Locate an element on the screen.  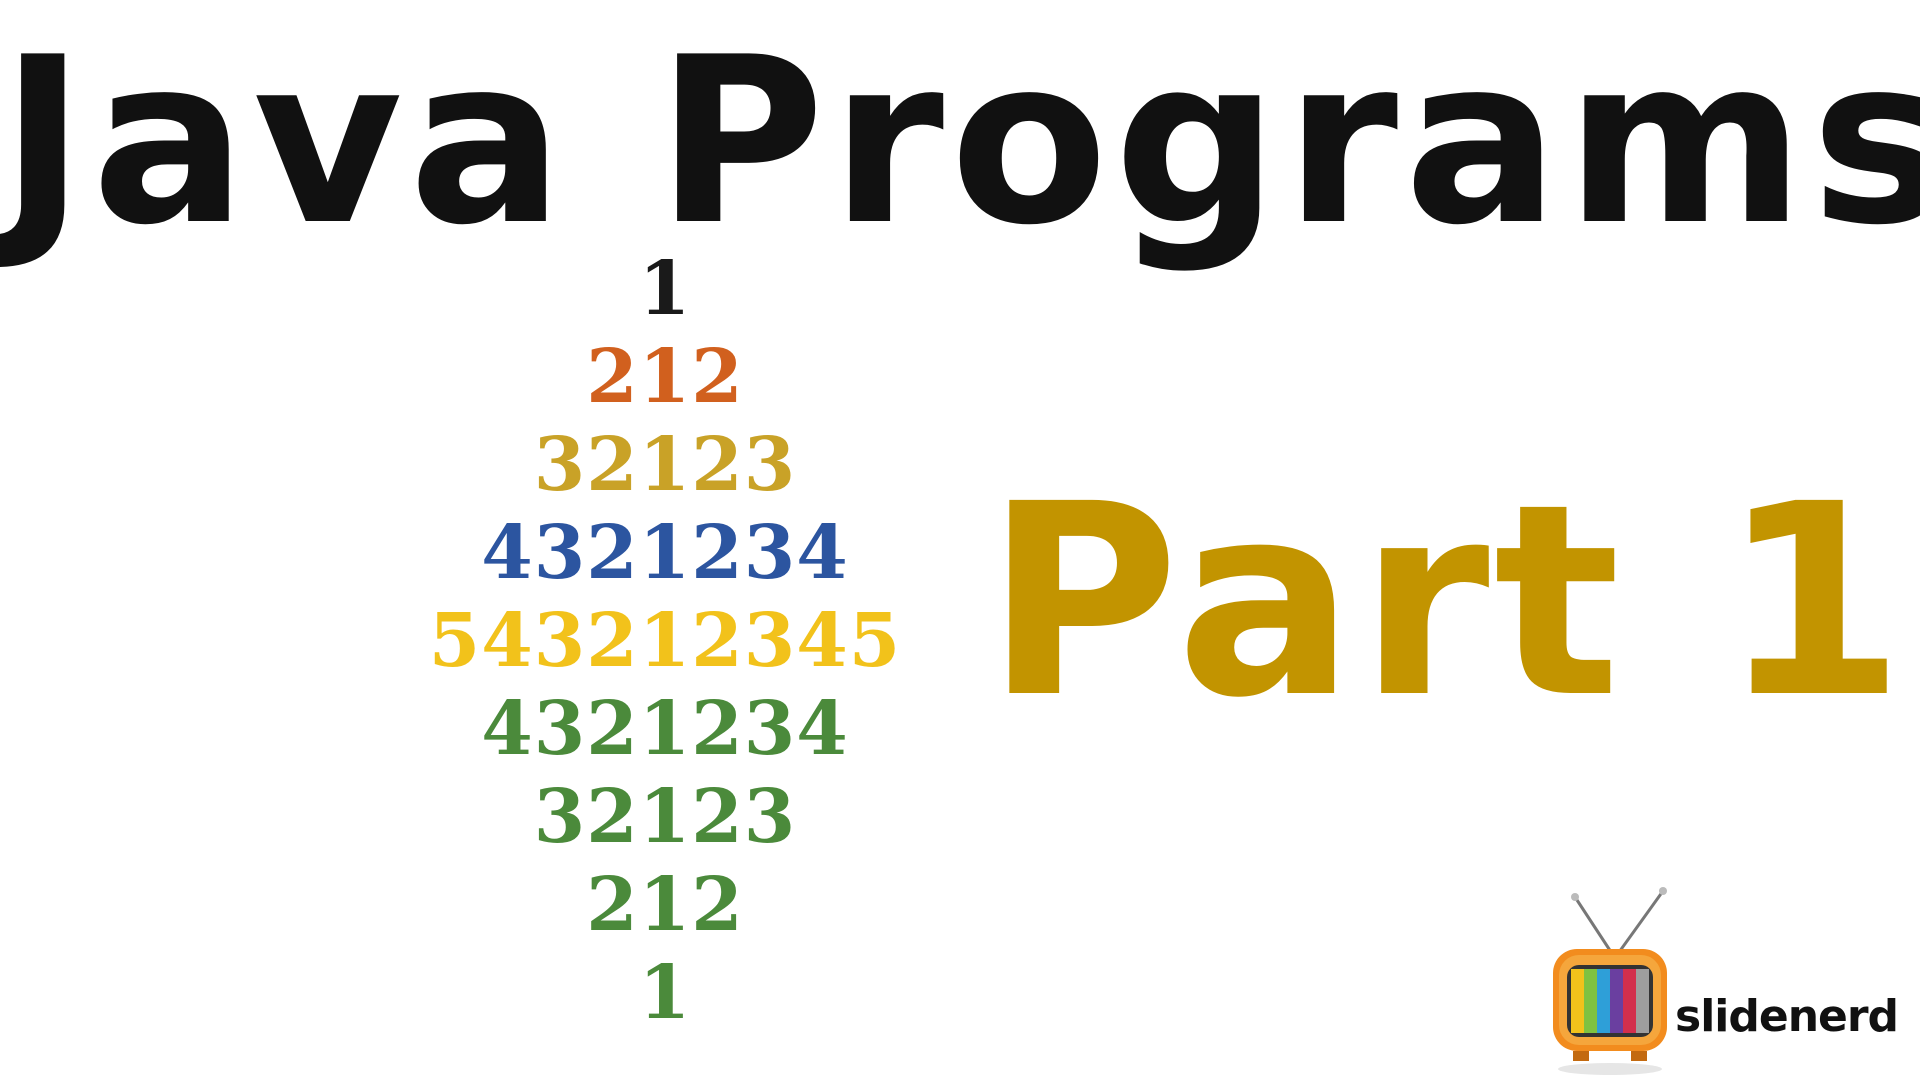
brand-name: slidenerd is located at coordinates (1787, 1016).